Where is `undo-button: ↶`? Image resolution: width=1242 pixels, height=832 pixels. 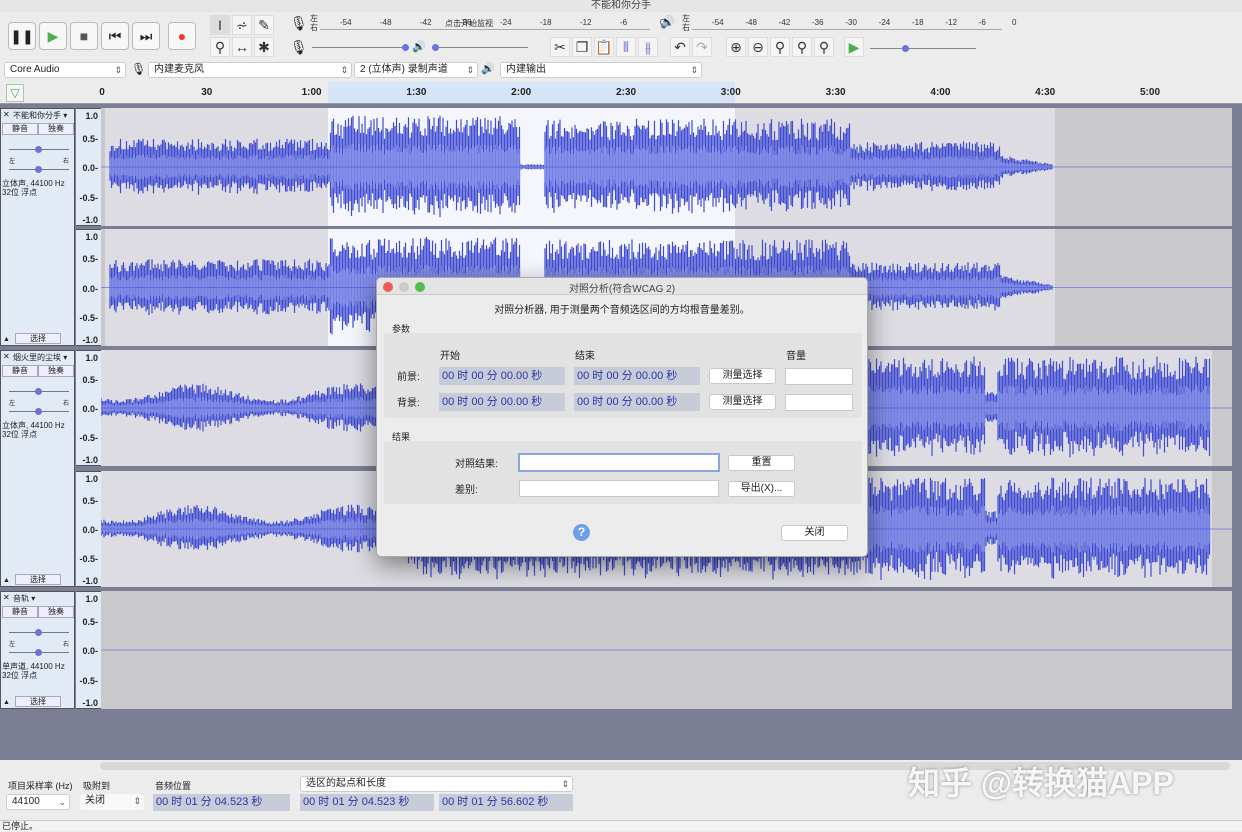
undo-button: ↶ is located at coordinates (680, 47).